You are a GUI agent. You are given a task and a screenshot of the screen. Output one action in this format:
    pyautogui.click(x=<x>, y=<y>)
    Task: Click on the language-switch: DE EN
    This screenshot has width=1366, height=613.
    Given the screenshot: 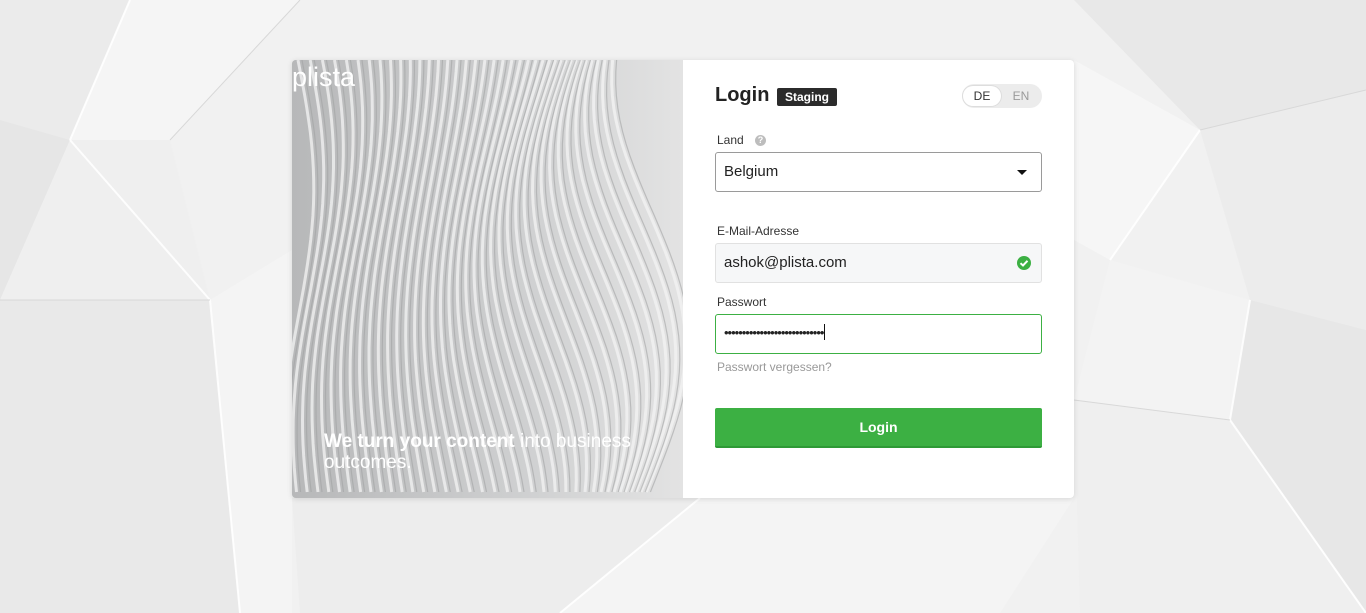 What is the action you would take?
    pyautogui.click(x=1002, y=96)
    